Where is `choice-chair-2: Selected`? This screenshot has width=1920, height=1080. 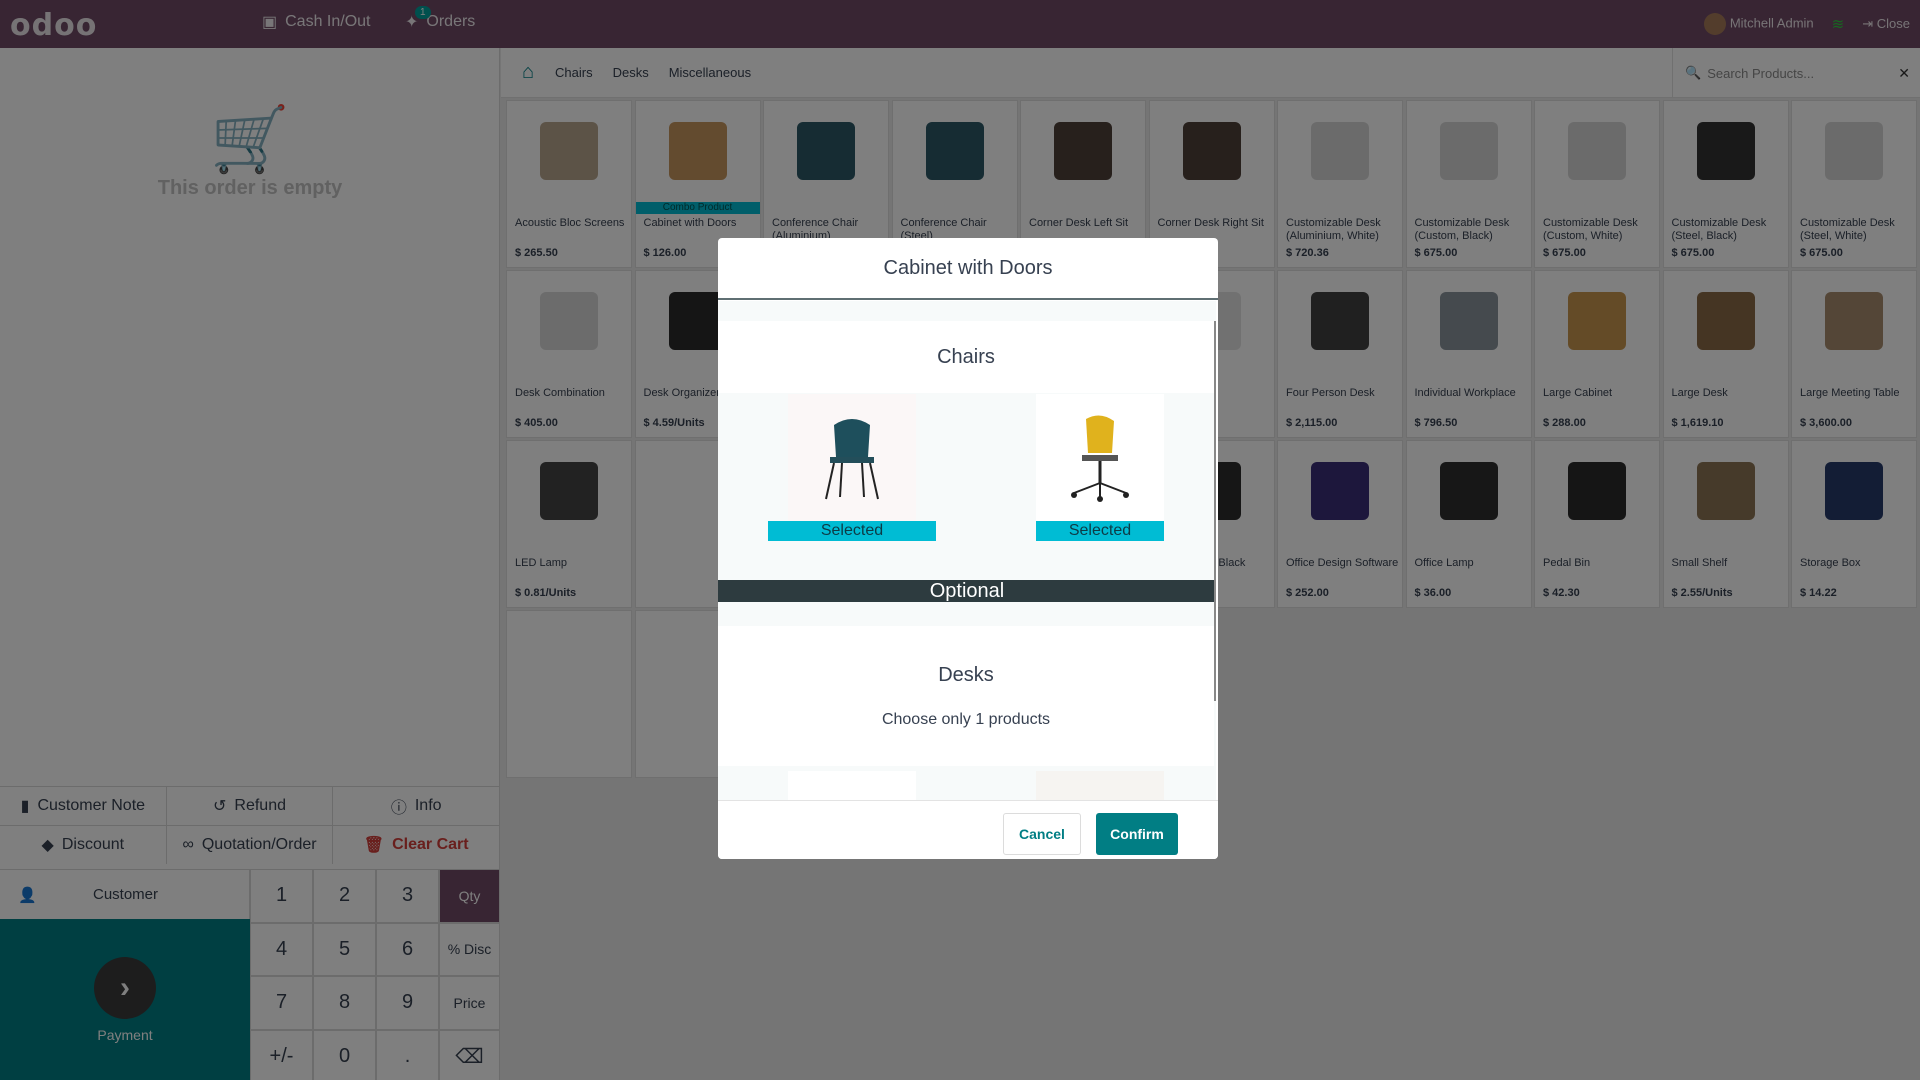
choice-chair-2: Selected is located at coordinates (1100, 467).